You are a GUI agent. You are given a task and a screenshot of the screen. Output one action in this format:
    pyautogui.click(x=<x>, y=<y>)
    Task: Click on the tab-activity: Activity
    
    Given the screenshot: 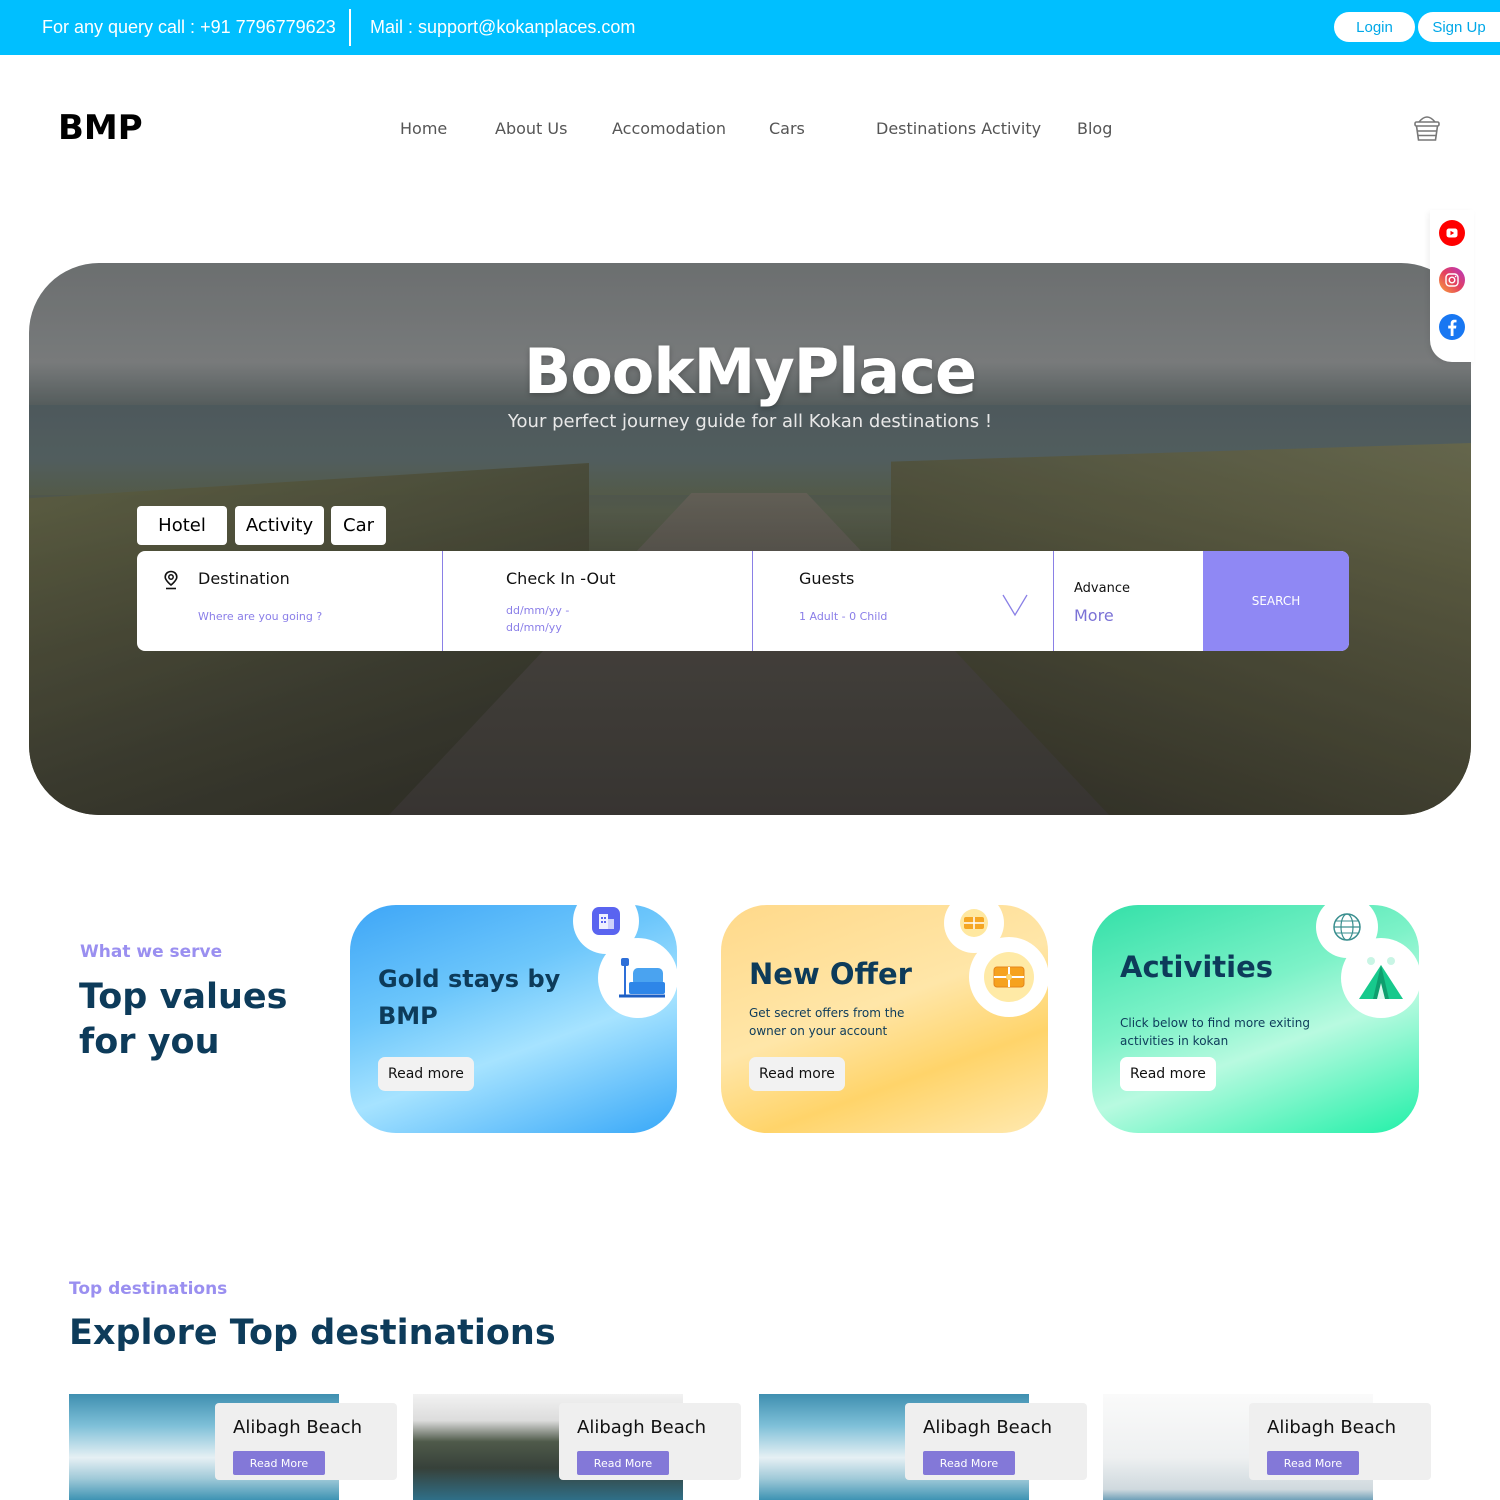 What is the action you would take?
    pyautogui.click(x=279, y=525)
    